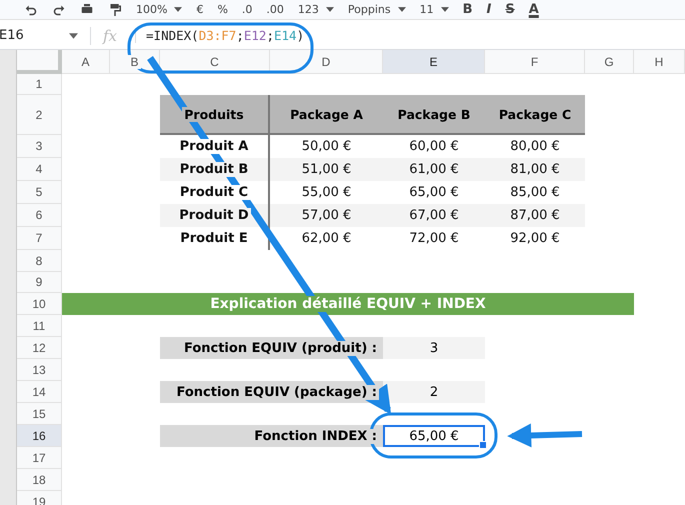 Image resolution: width=685 pixels, height=505 pixels. Describe the element at coordinates (222, 9) in the screenshot. I see `toolbar-button: %` at that location.